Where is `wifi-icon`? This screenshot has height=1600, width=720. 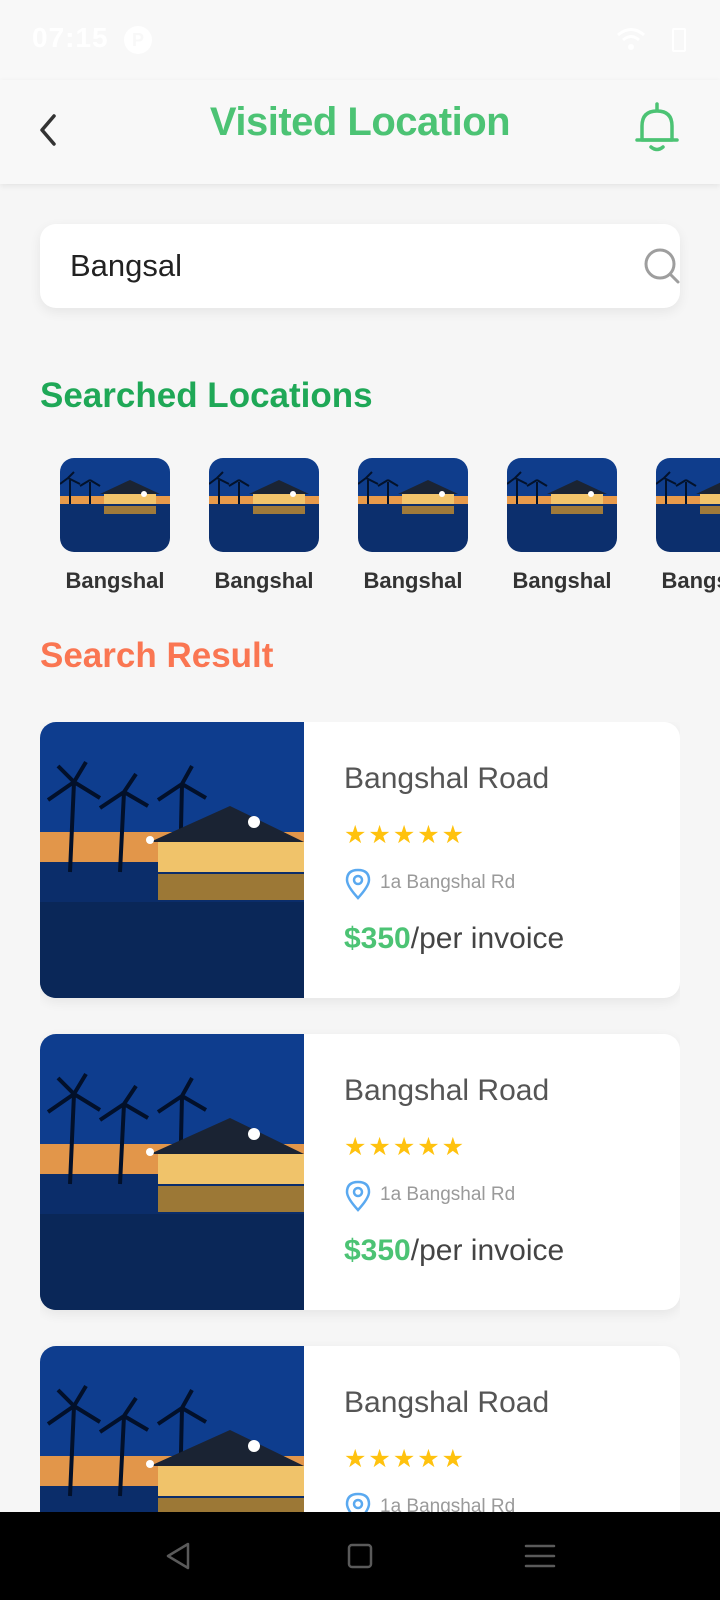 wifi-icon is located at coordinates (631, 39).